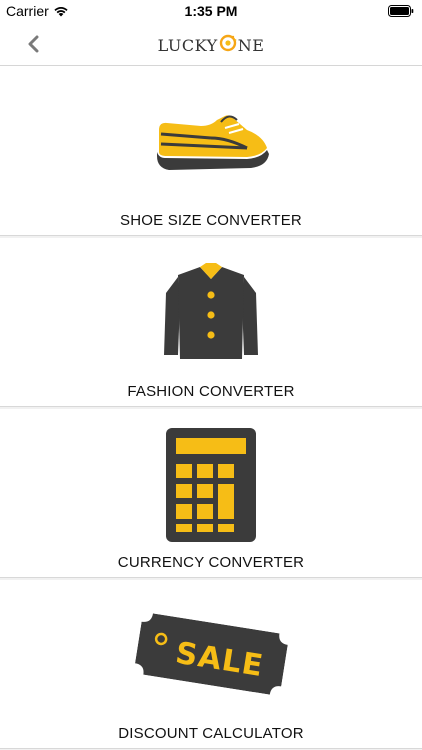 Image resolution: width=422 pixels, height=750 pixels. Describe the element at coordinates (211, 391) in the screenshot. I see `list-item-label: FASHION CONVERTER` at that location.